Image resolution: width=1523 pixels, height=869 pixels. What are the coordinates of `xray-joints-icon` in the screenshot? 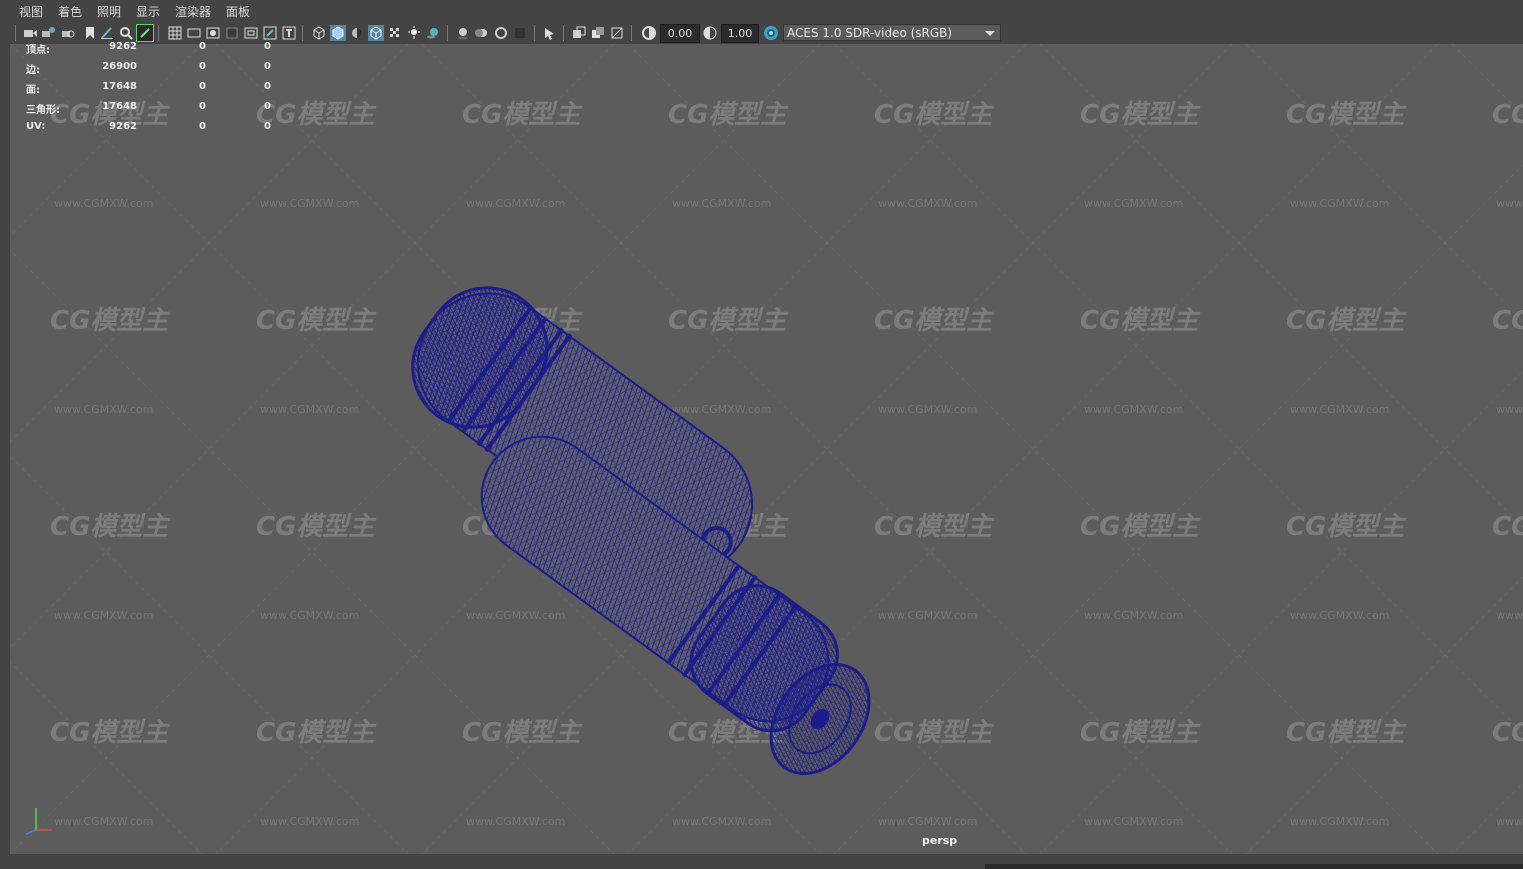 It's located at (598, 33).